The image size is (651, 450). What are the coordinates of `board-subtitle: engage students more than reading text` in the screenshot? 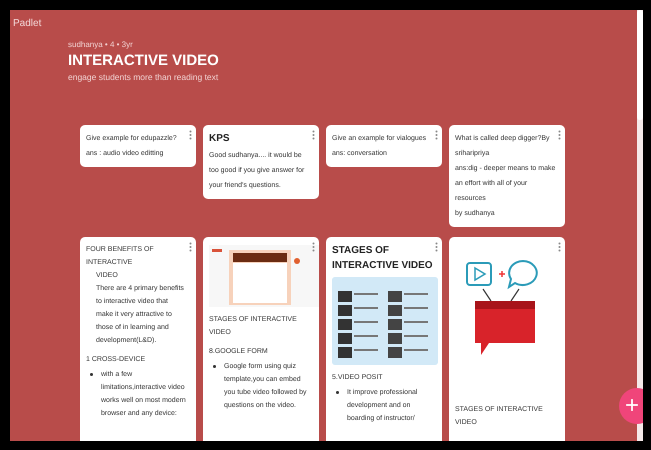 It's located at (144, 77).